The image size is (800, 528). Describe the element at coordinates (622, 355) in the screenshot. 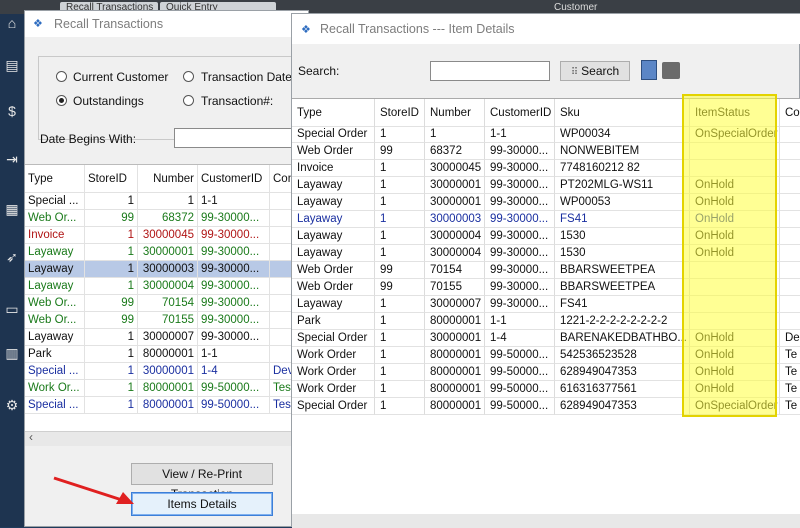

I see `table-cell-sku: 542536523528` at that location.